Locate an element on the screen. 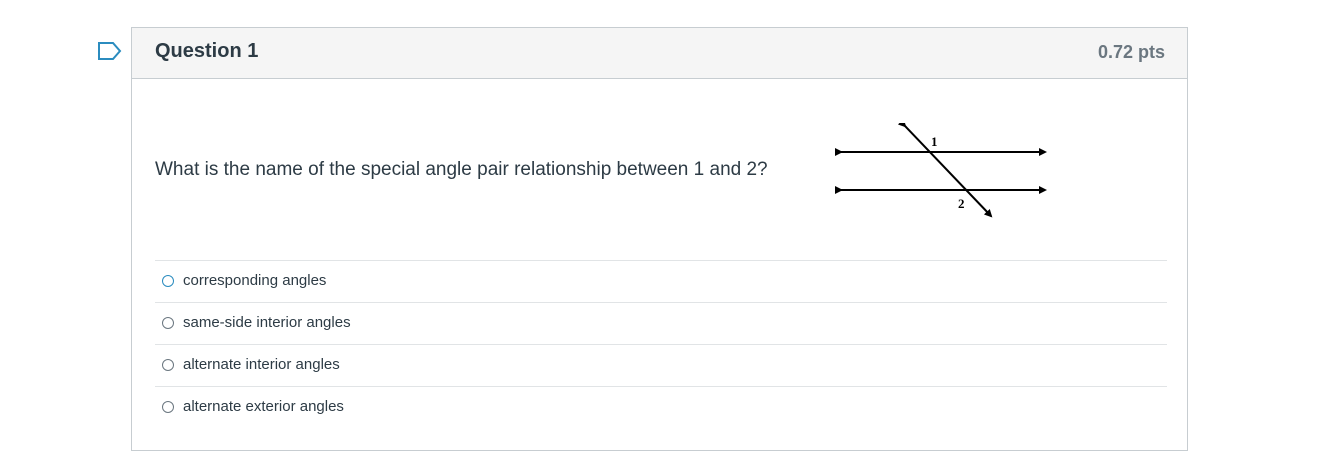 This screenshot has width=1335, height=463. answer-option: same-side interior angles is located at coordinates (661, 323).